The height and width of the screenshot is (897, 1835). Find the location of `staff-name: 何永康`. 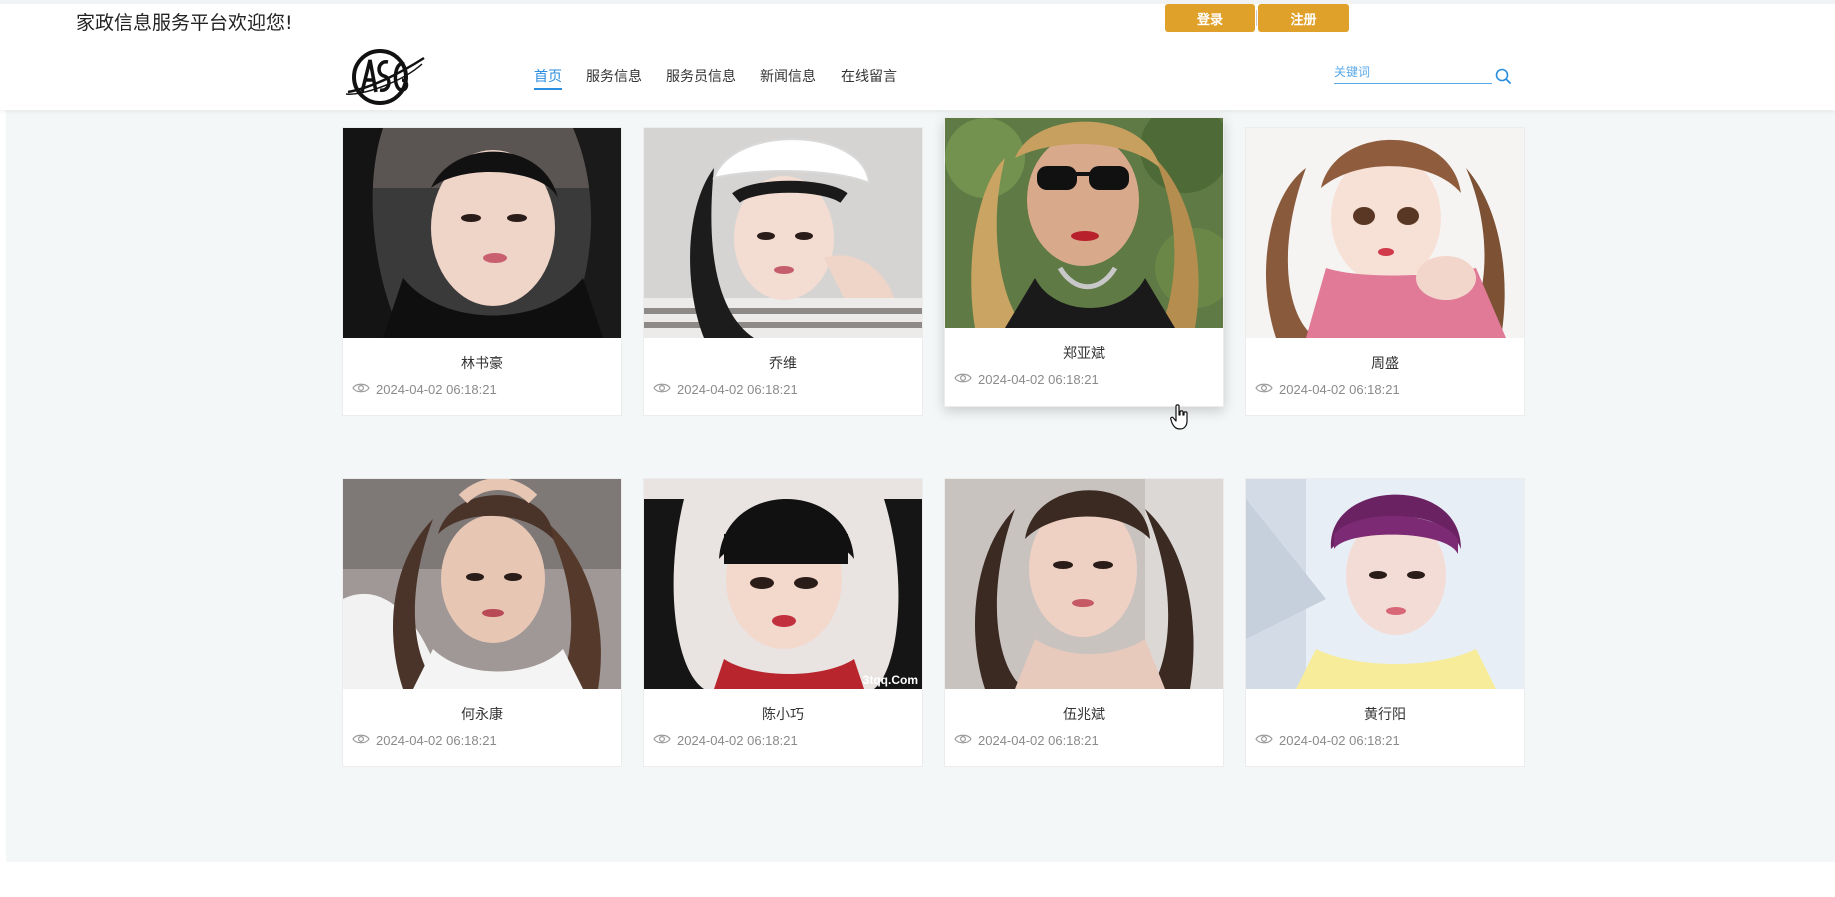

staff-name: 何永康 is located at coordinates (482, 715).